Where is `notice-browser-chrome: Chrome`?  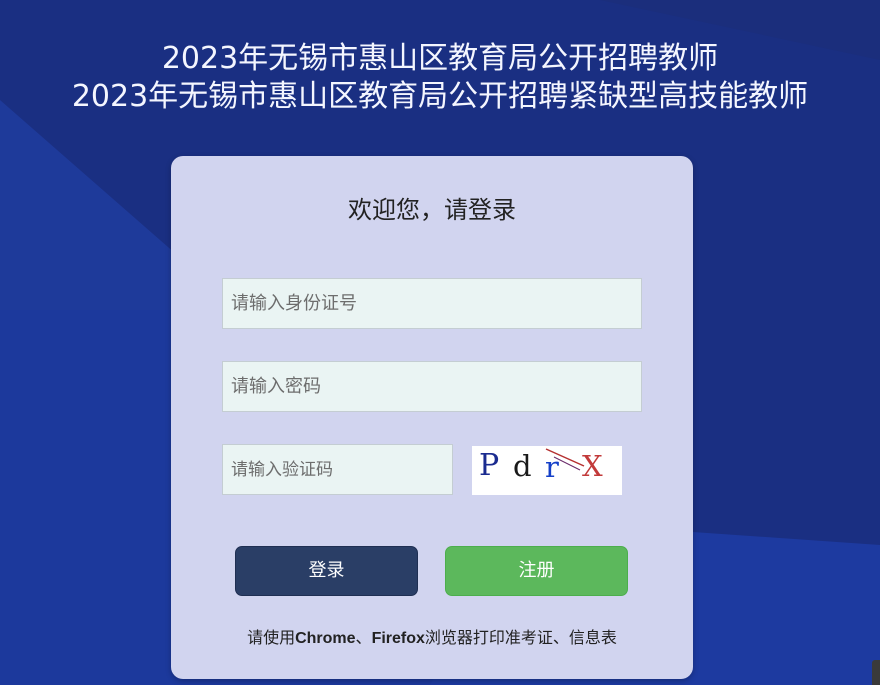
notice-browser-chrome: Chrome is located at coordinates (325, 638).